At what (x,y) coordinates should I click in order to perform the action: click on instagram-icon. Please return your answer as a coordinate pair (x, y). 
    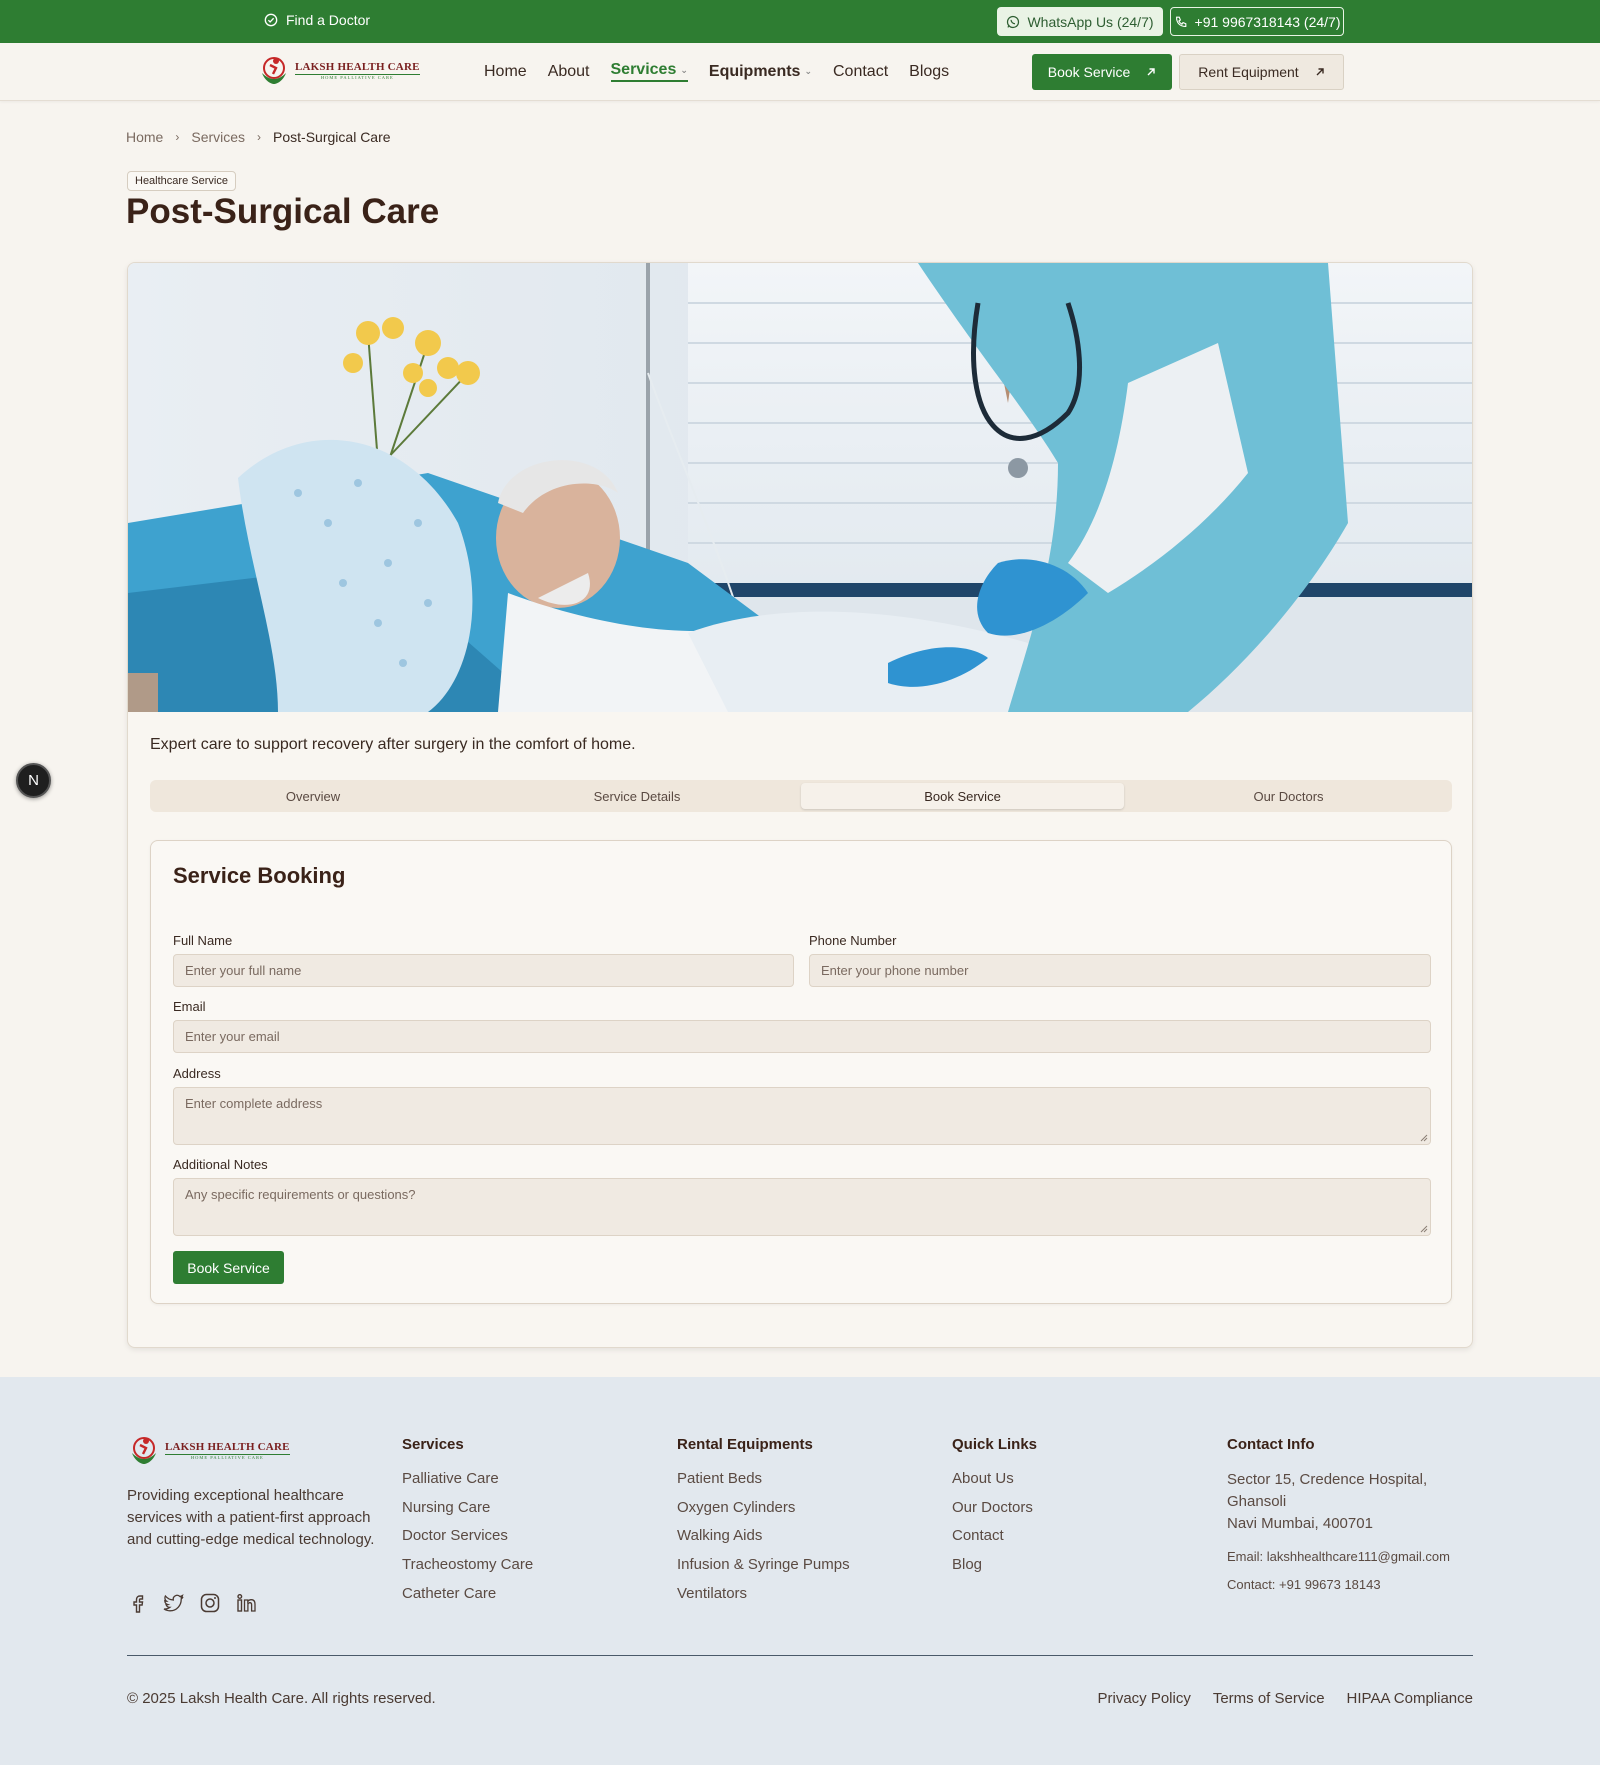
    Looking at the image, I should click on (210, 1603).